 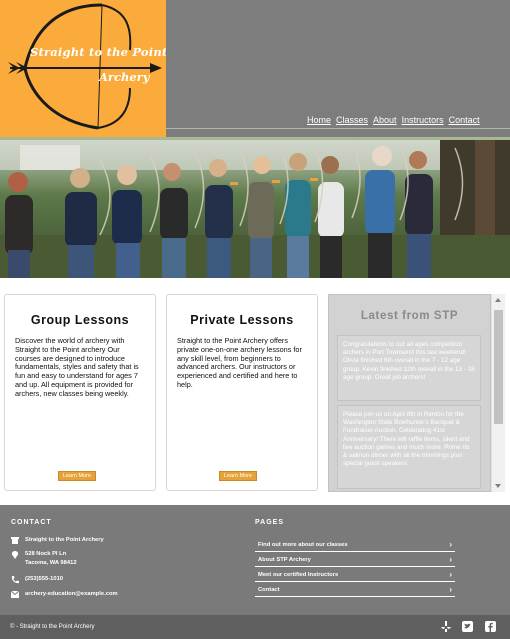 What do you see at coordinates (298, 575) in the screenshot?
I see `link-label: Meet our certified Instructors` at bounding box center [298, 575].